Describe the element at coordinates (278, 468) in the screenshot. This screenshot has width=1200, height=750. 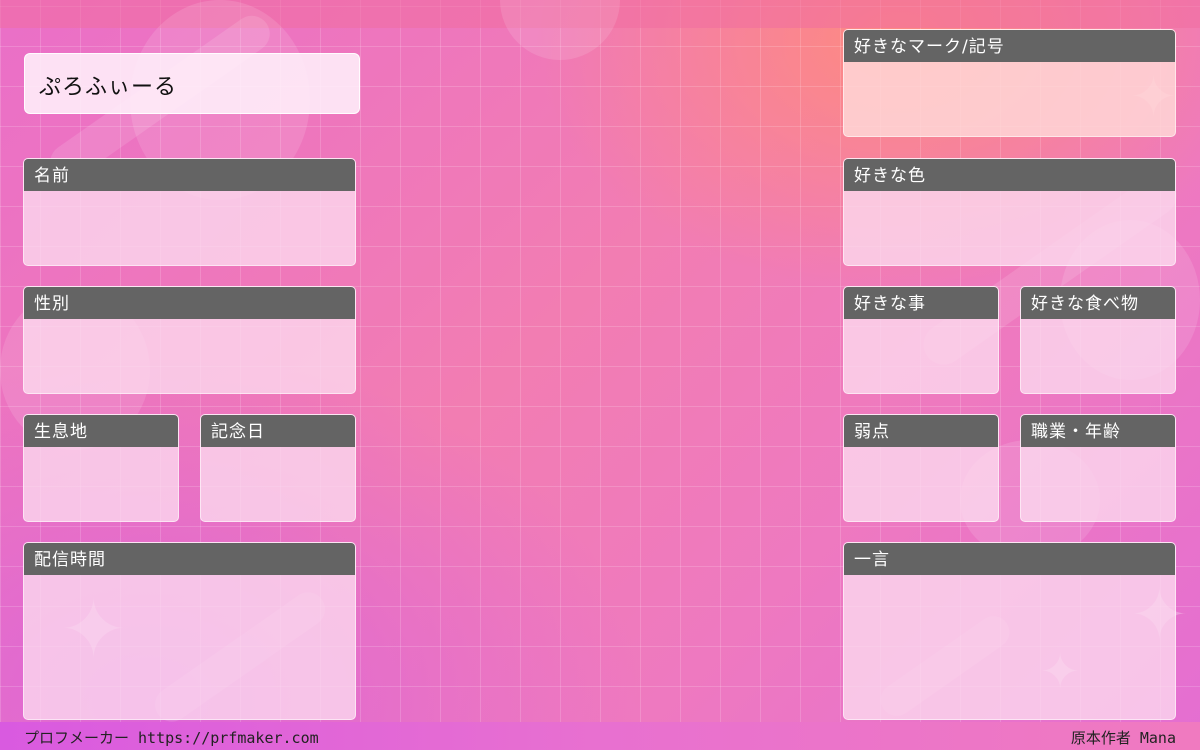
I see `panel-anniversary: 記念日` at that location.